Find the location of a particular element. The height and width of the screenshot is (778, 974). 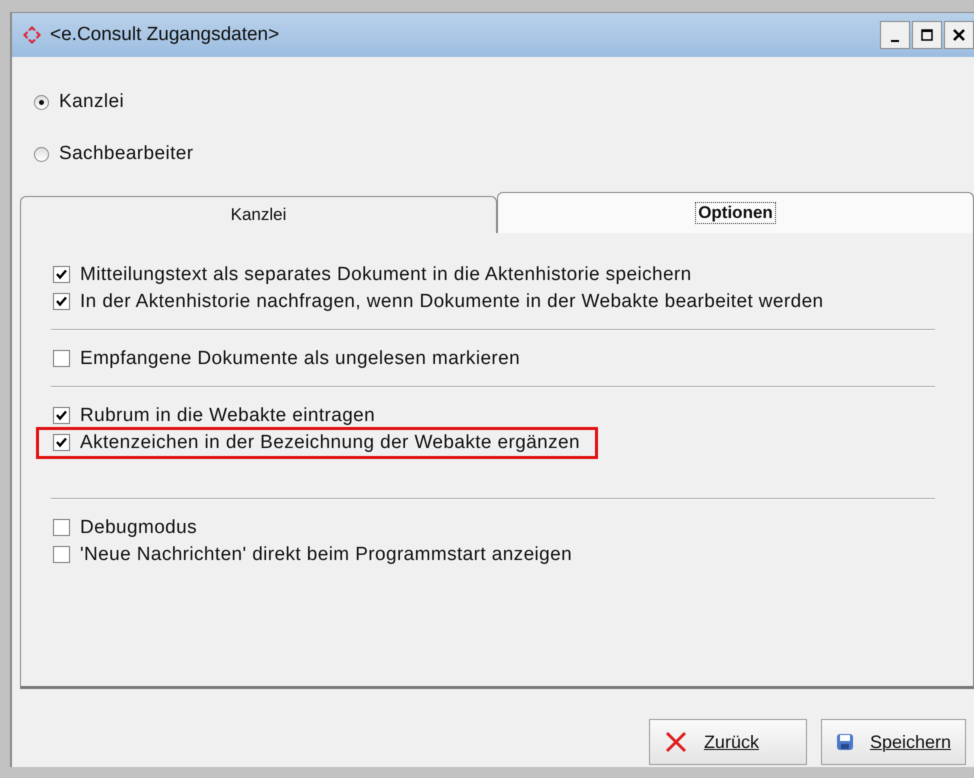

checkbox-label: 'Neue Nachrichten' direkt beim Programmstart anzeigen is located at coordinates (326, 555).